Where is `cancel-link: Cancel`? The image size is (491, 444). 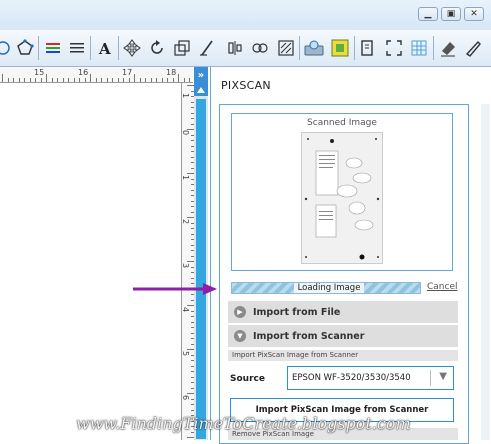
cancel-link: Cancel is located at coordinates (442, 287).